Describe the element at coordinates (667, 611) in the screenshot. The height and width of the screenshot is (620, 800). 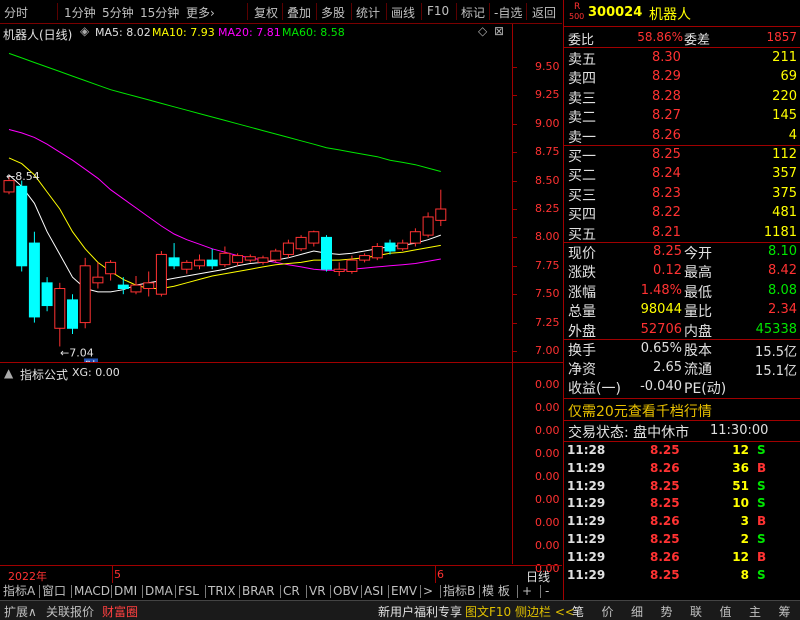
I see `footer-tab: 势` at that location.